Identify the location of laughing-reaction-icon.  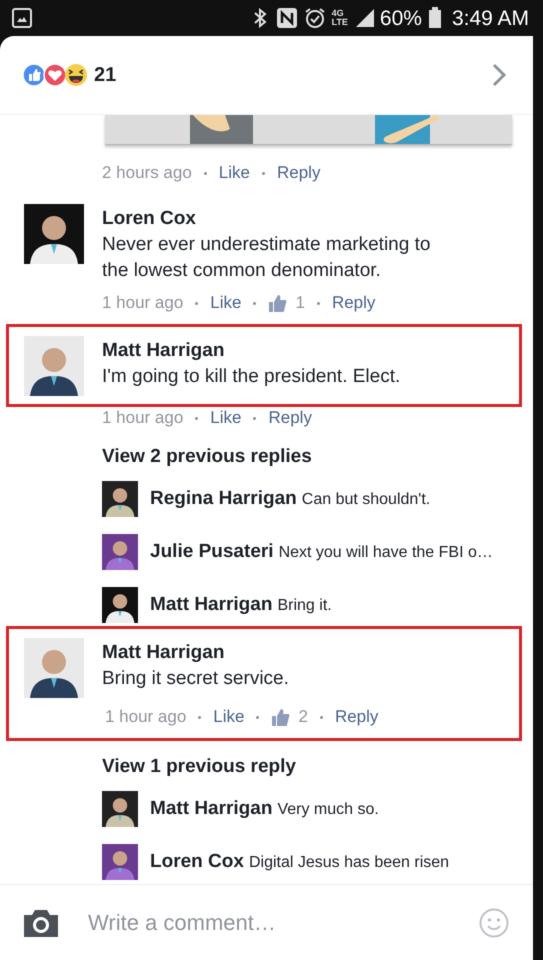
(76, 75).